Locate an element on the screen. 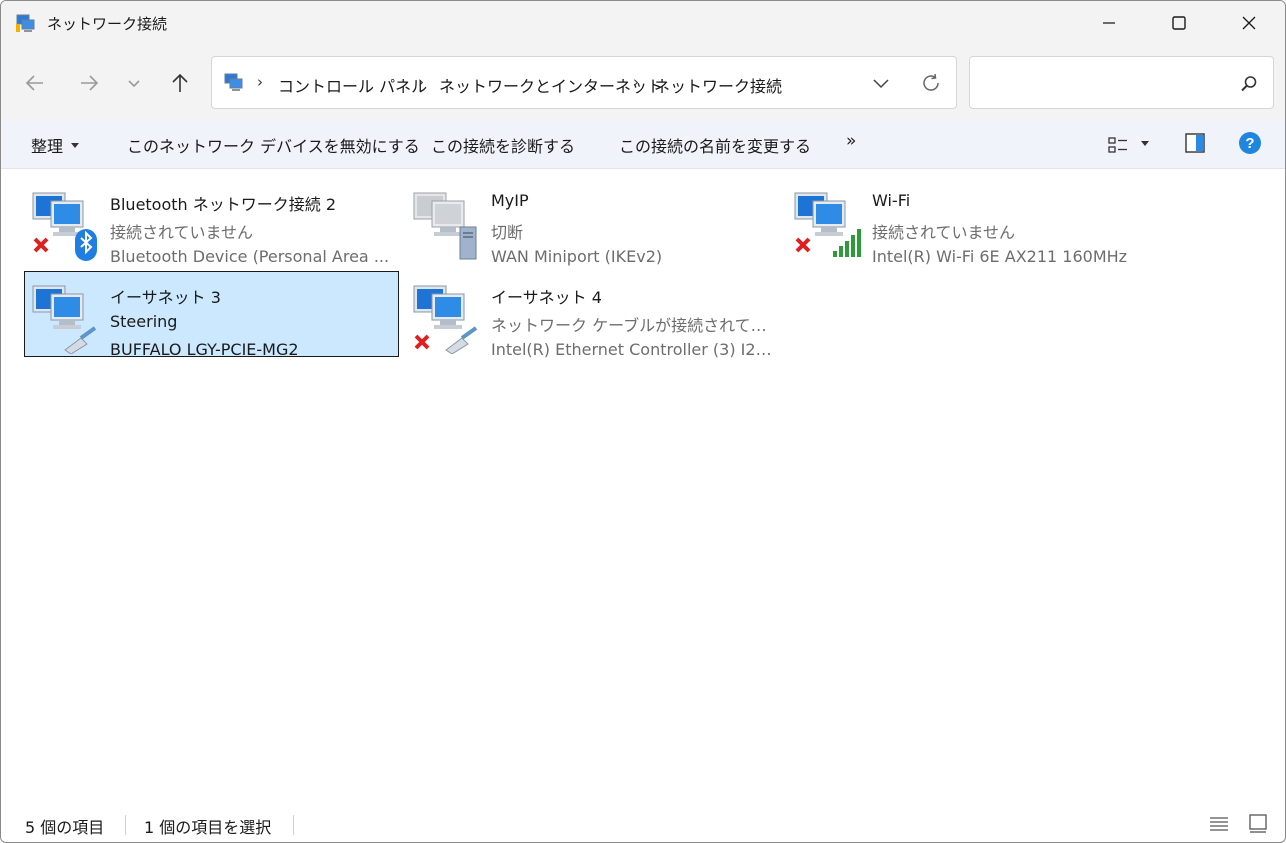 This screenshot has height=843, width=1286. connection-status: Steering is located at coordinates (144, 321).